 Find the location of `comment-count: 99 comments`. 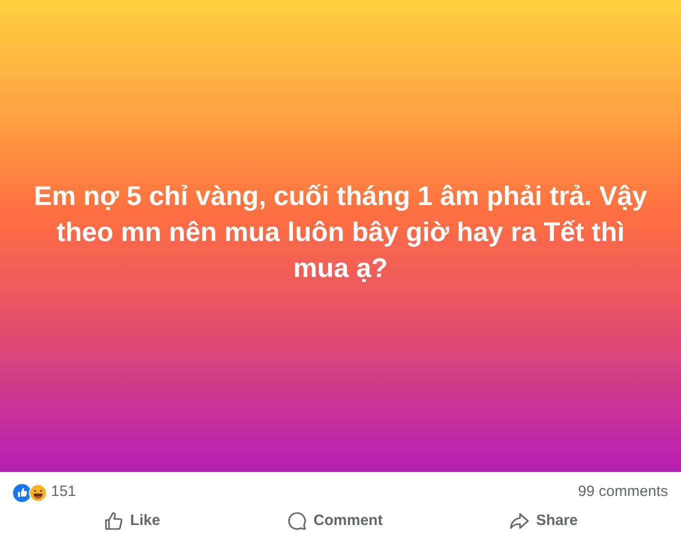

comment-count: 99 comments is located at coordinates (623, 492).